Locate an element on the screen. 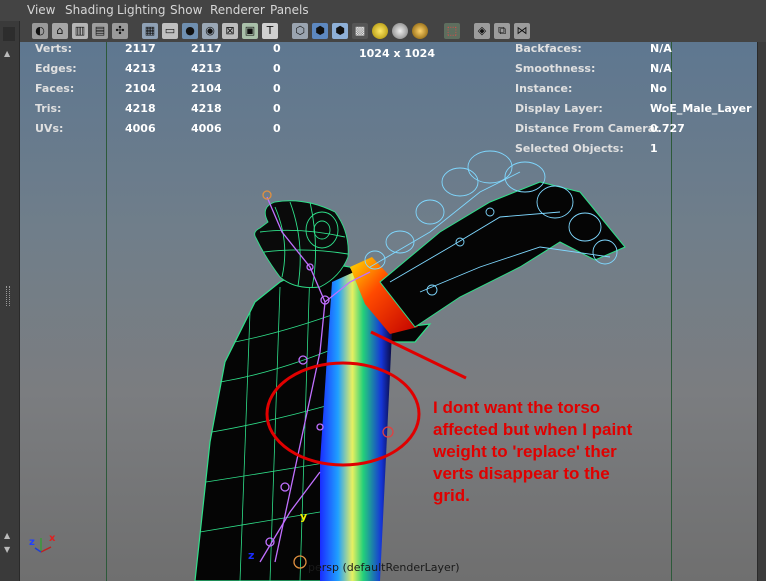 This screenshot has height=581, width=766. hud-verts-a: 2117 is located at coordinates (140, 48).